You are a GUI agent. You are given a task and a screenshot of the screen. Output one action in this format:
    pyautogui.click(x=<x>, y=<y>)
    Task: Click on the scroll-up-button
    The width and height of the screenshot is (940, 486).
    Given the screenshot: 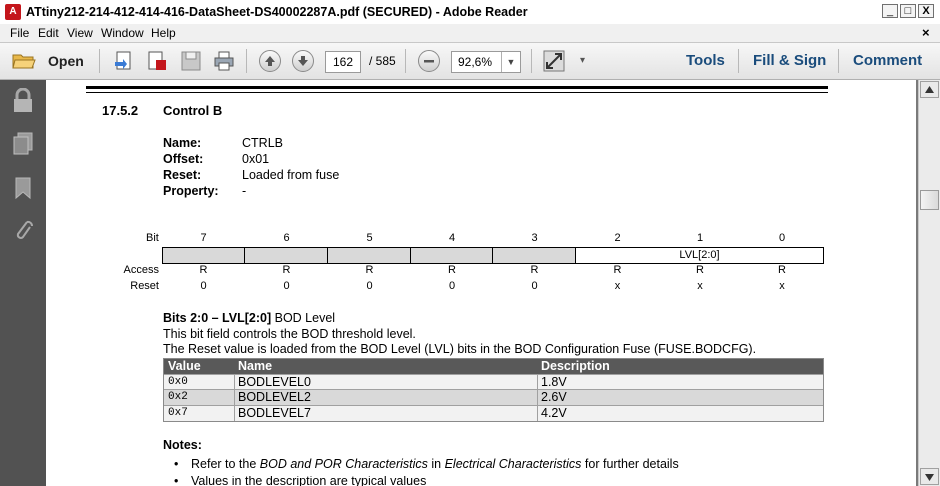 What is the action you would take?
    pyautogui.click(x=929, y=89)
    